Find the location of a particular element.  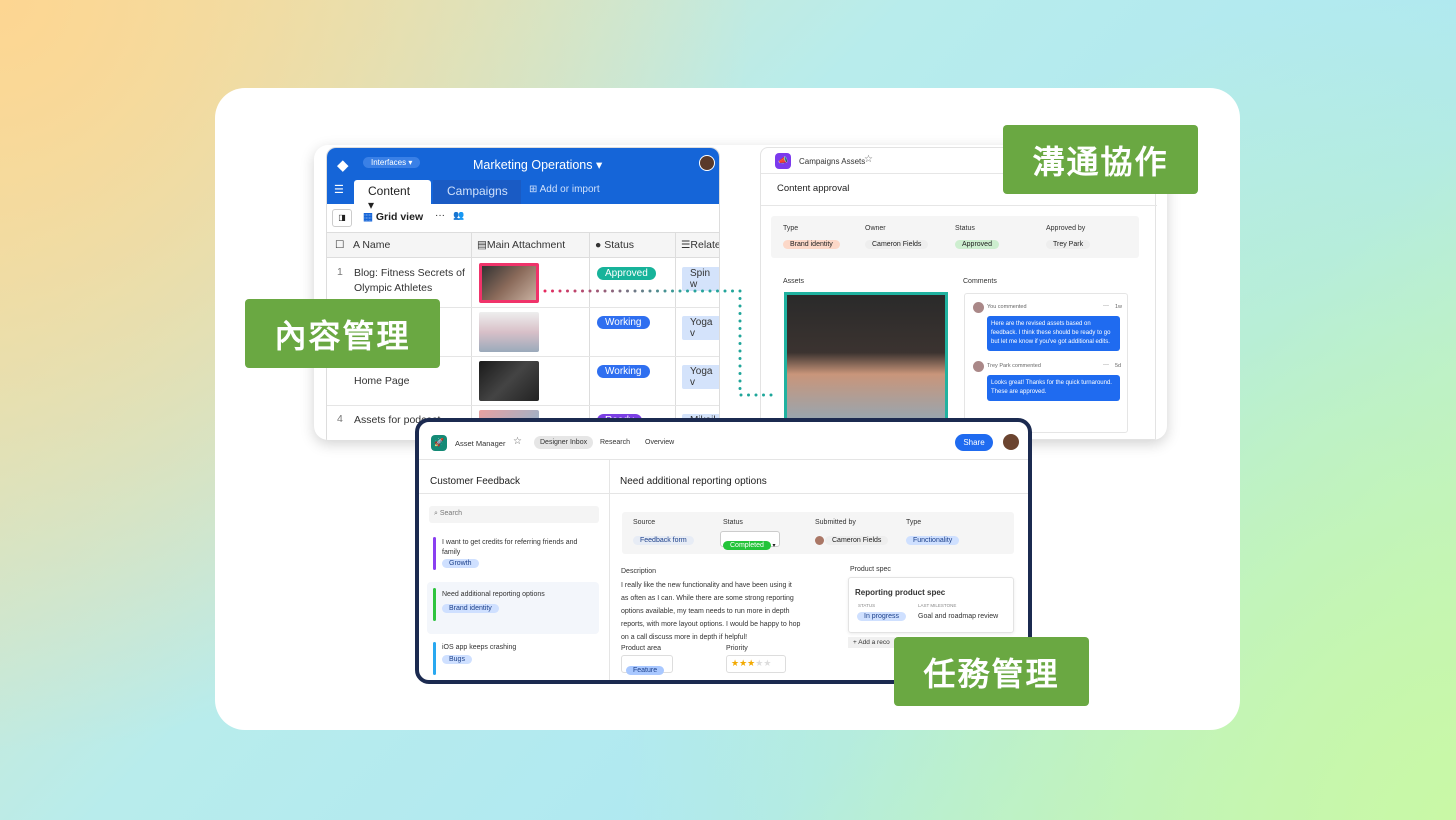

list-title: Customer Feedback is located at coordinates (475, 481).